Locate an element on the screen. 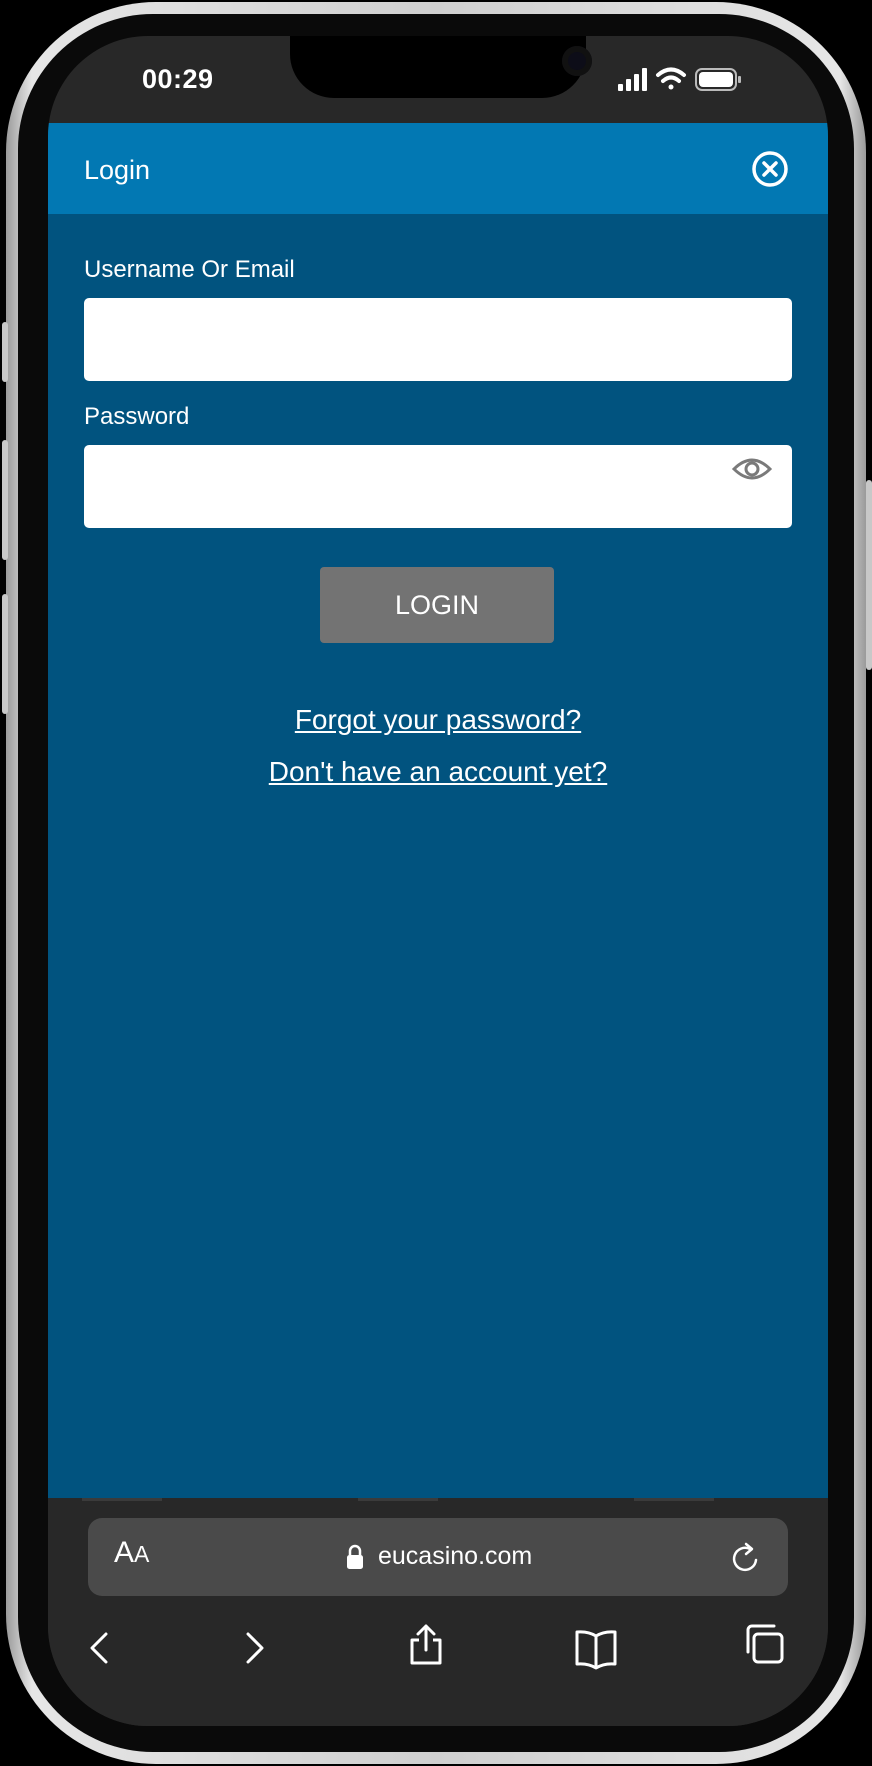 The width and height of the screenshot is (872, 1766). password-label: Password is located at coordinates (137, 416).